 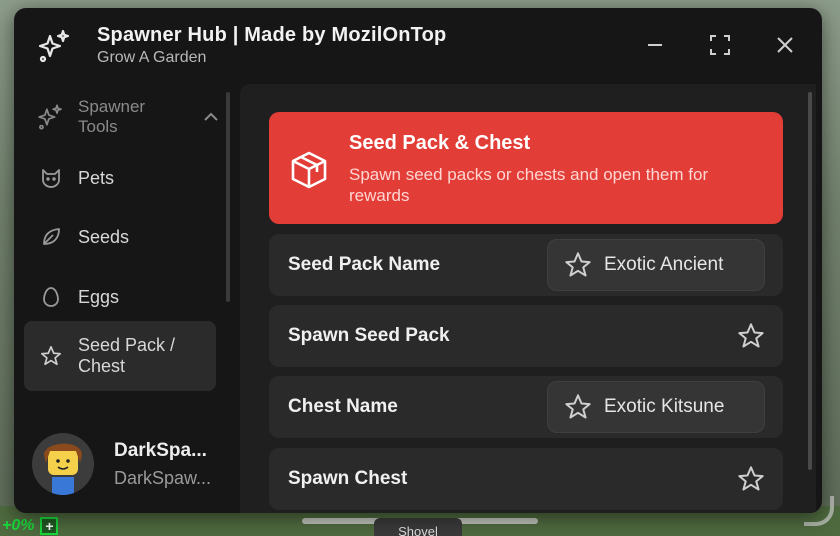 What do you see at coordinates (526, 265) in the screenshot?
I see `seed-pack-name-row: Seed Pack Name Exotic Ancient` at bounding box center [526, 265].